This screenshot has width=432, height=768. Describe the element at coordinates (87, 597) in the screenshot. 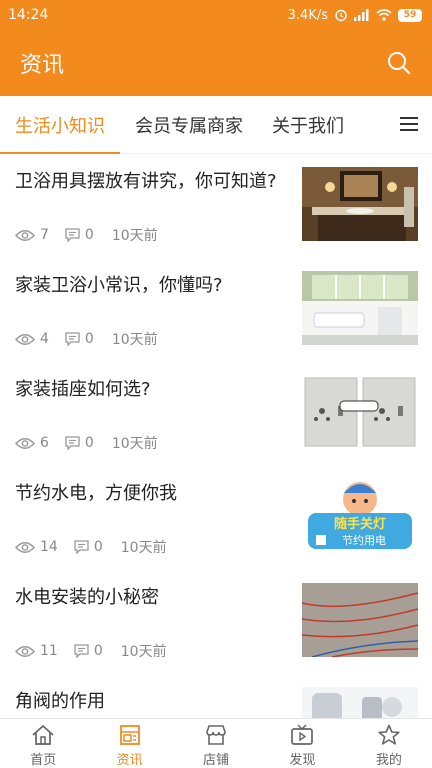

I see `article-title: 水电安装的小秘密` at that location.